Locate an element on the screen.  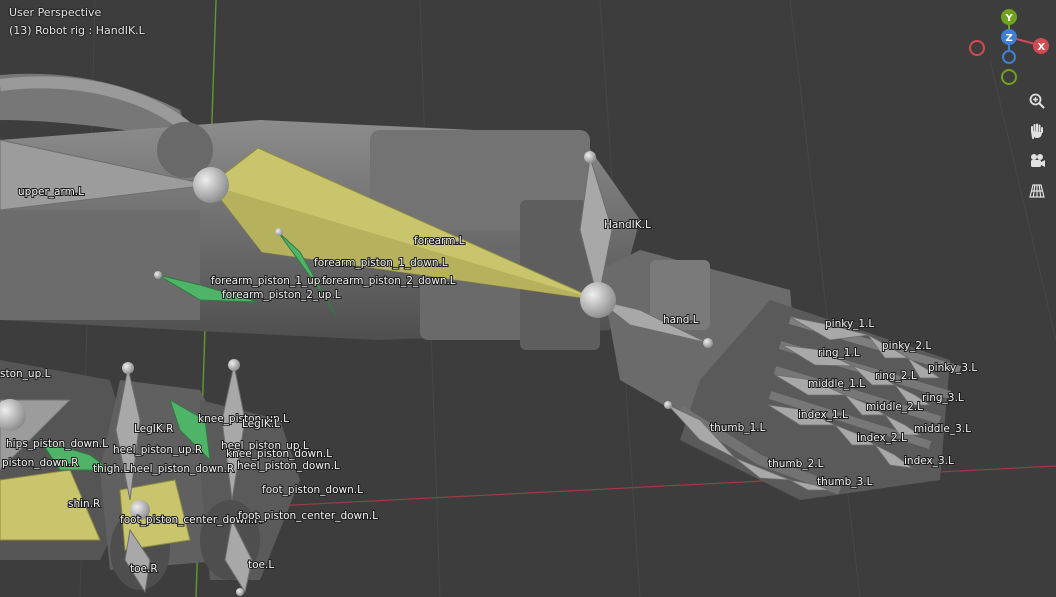
svg-text: X is located at coordinates (1042, 47).